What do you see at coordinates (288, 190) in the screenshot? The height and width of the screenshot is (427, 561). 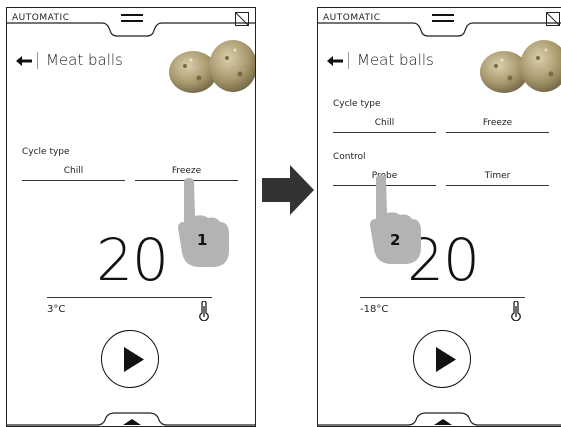 I see `right-arrow-icon` at bounding box center [288, 190].